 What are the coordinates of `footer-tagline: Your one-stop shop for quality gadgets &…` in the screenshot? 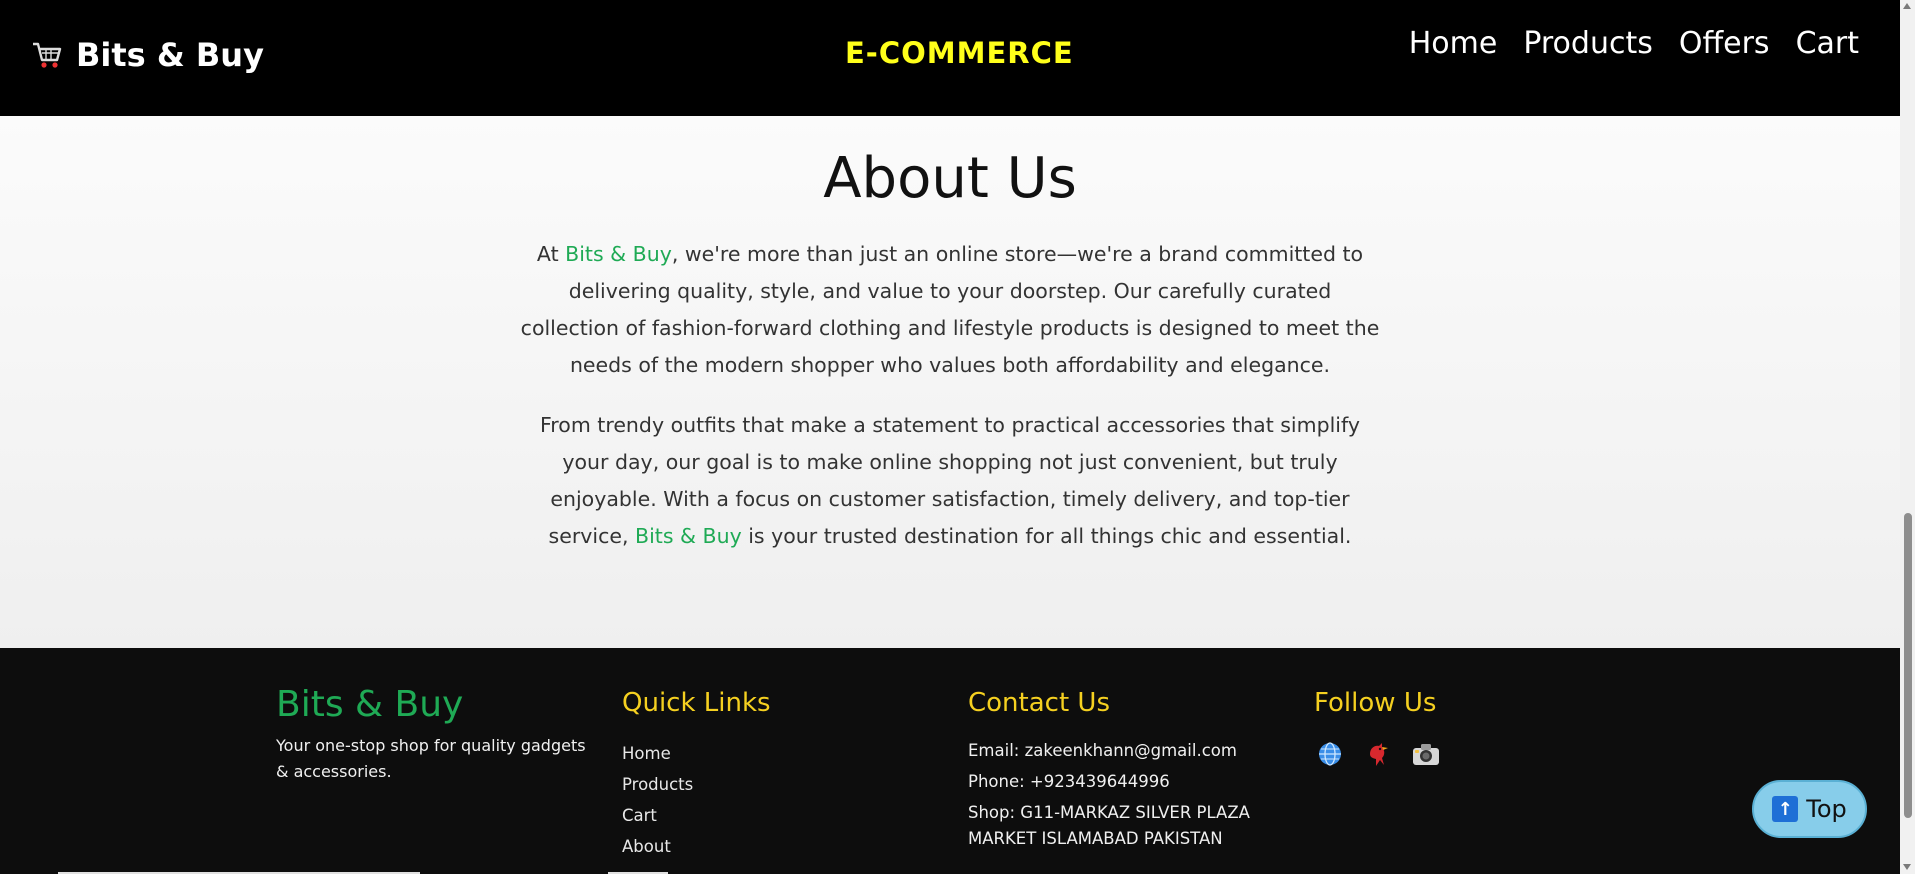 It's located at (431, 758).